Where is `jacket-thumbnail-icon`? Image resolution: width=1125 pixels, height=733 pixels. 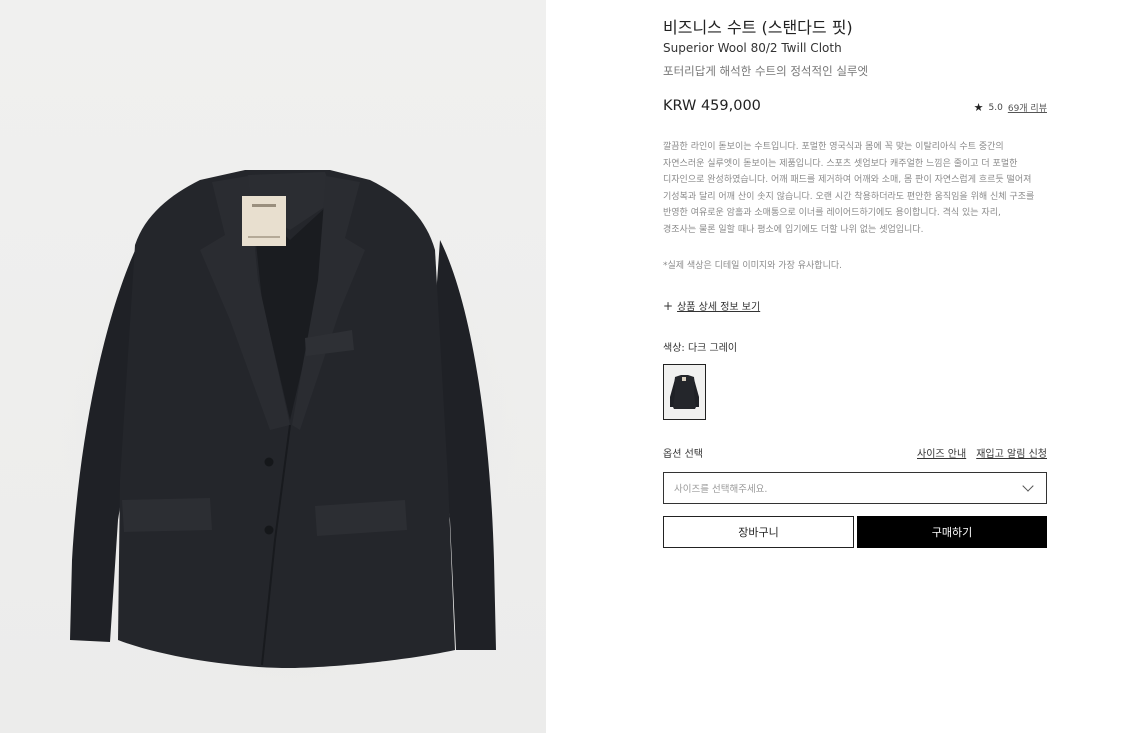
jacket-thumbnail-icon is located at coordinates (684, 392).